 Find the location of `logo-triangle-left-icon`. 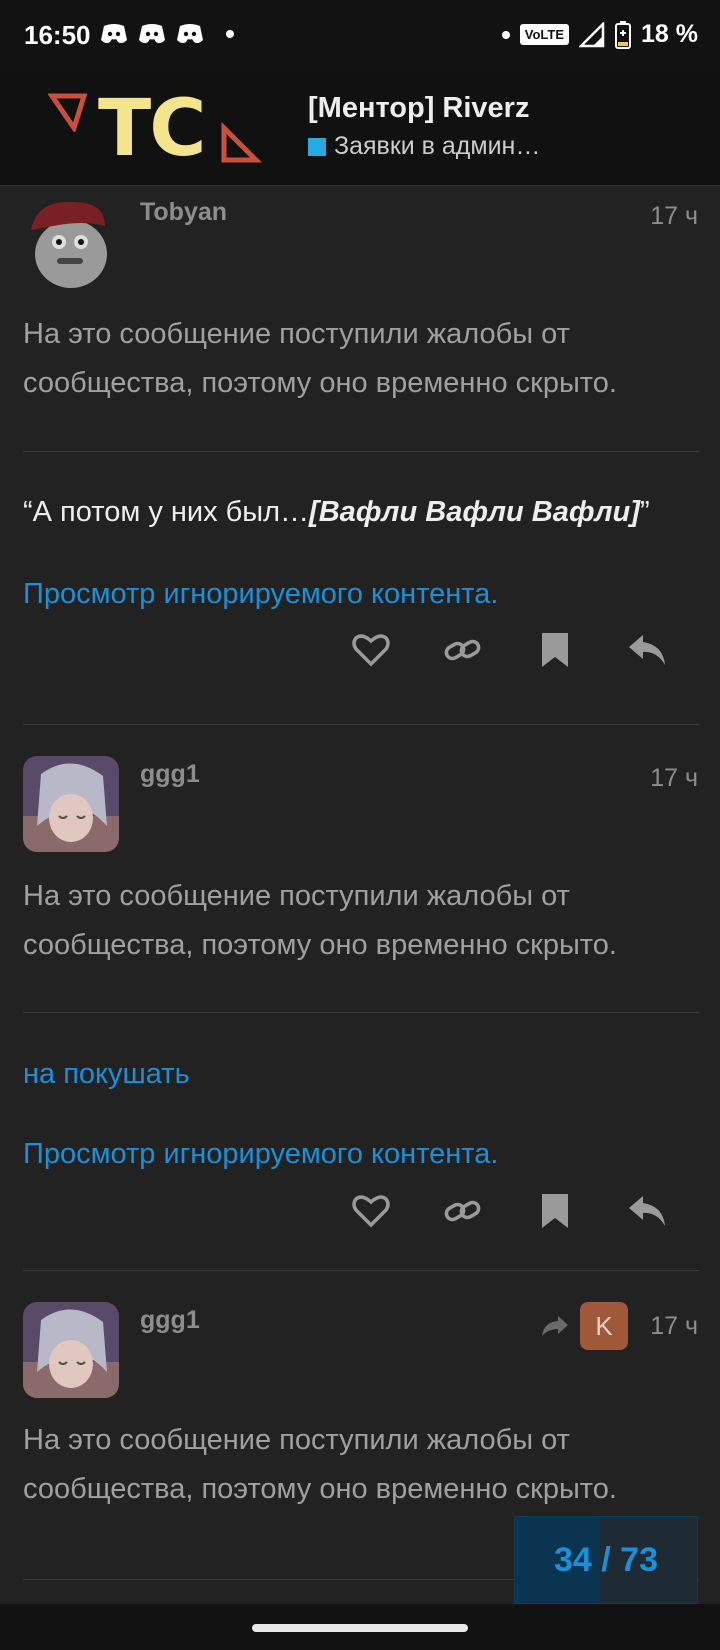

logo-triangle-left-icon is located at coordinates (68, 112).